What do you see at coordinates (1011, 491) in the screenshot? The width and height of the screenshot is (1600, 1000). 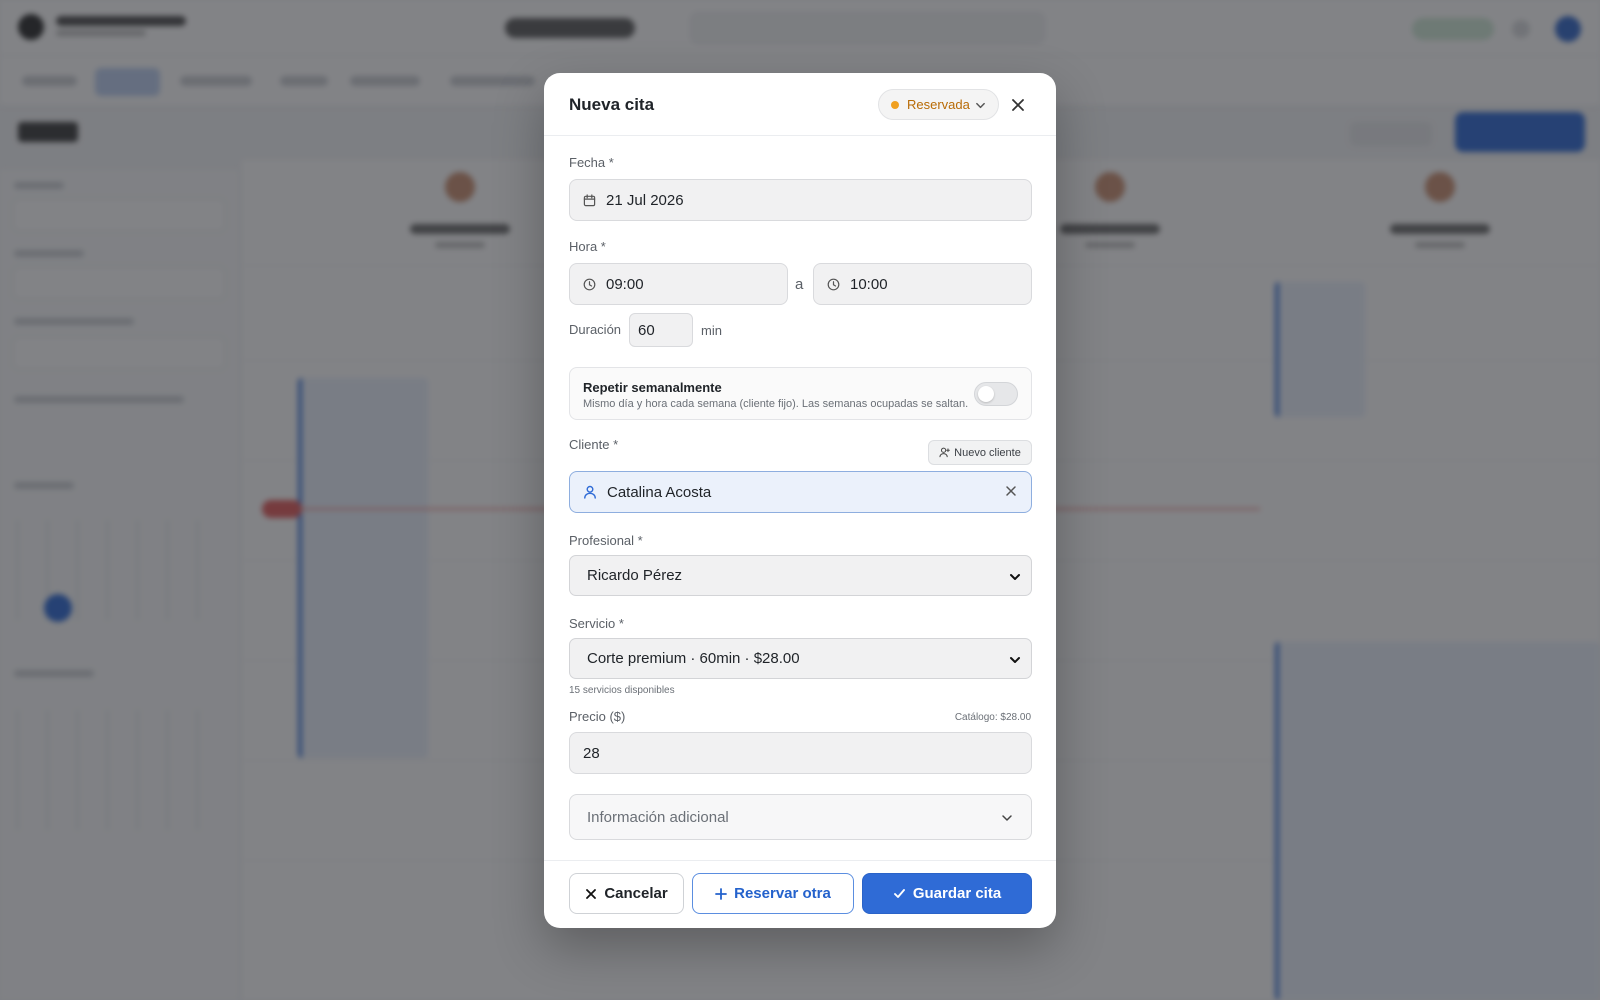 I see `clear-client-icon` at bounding box center [1011, 491].